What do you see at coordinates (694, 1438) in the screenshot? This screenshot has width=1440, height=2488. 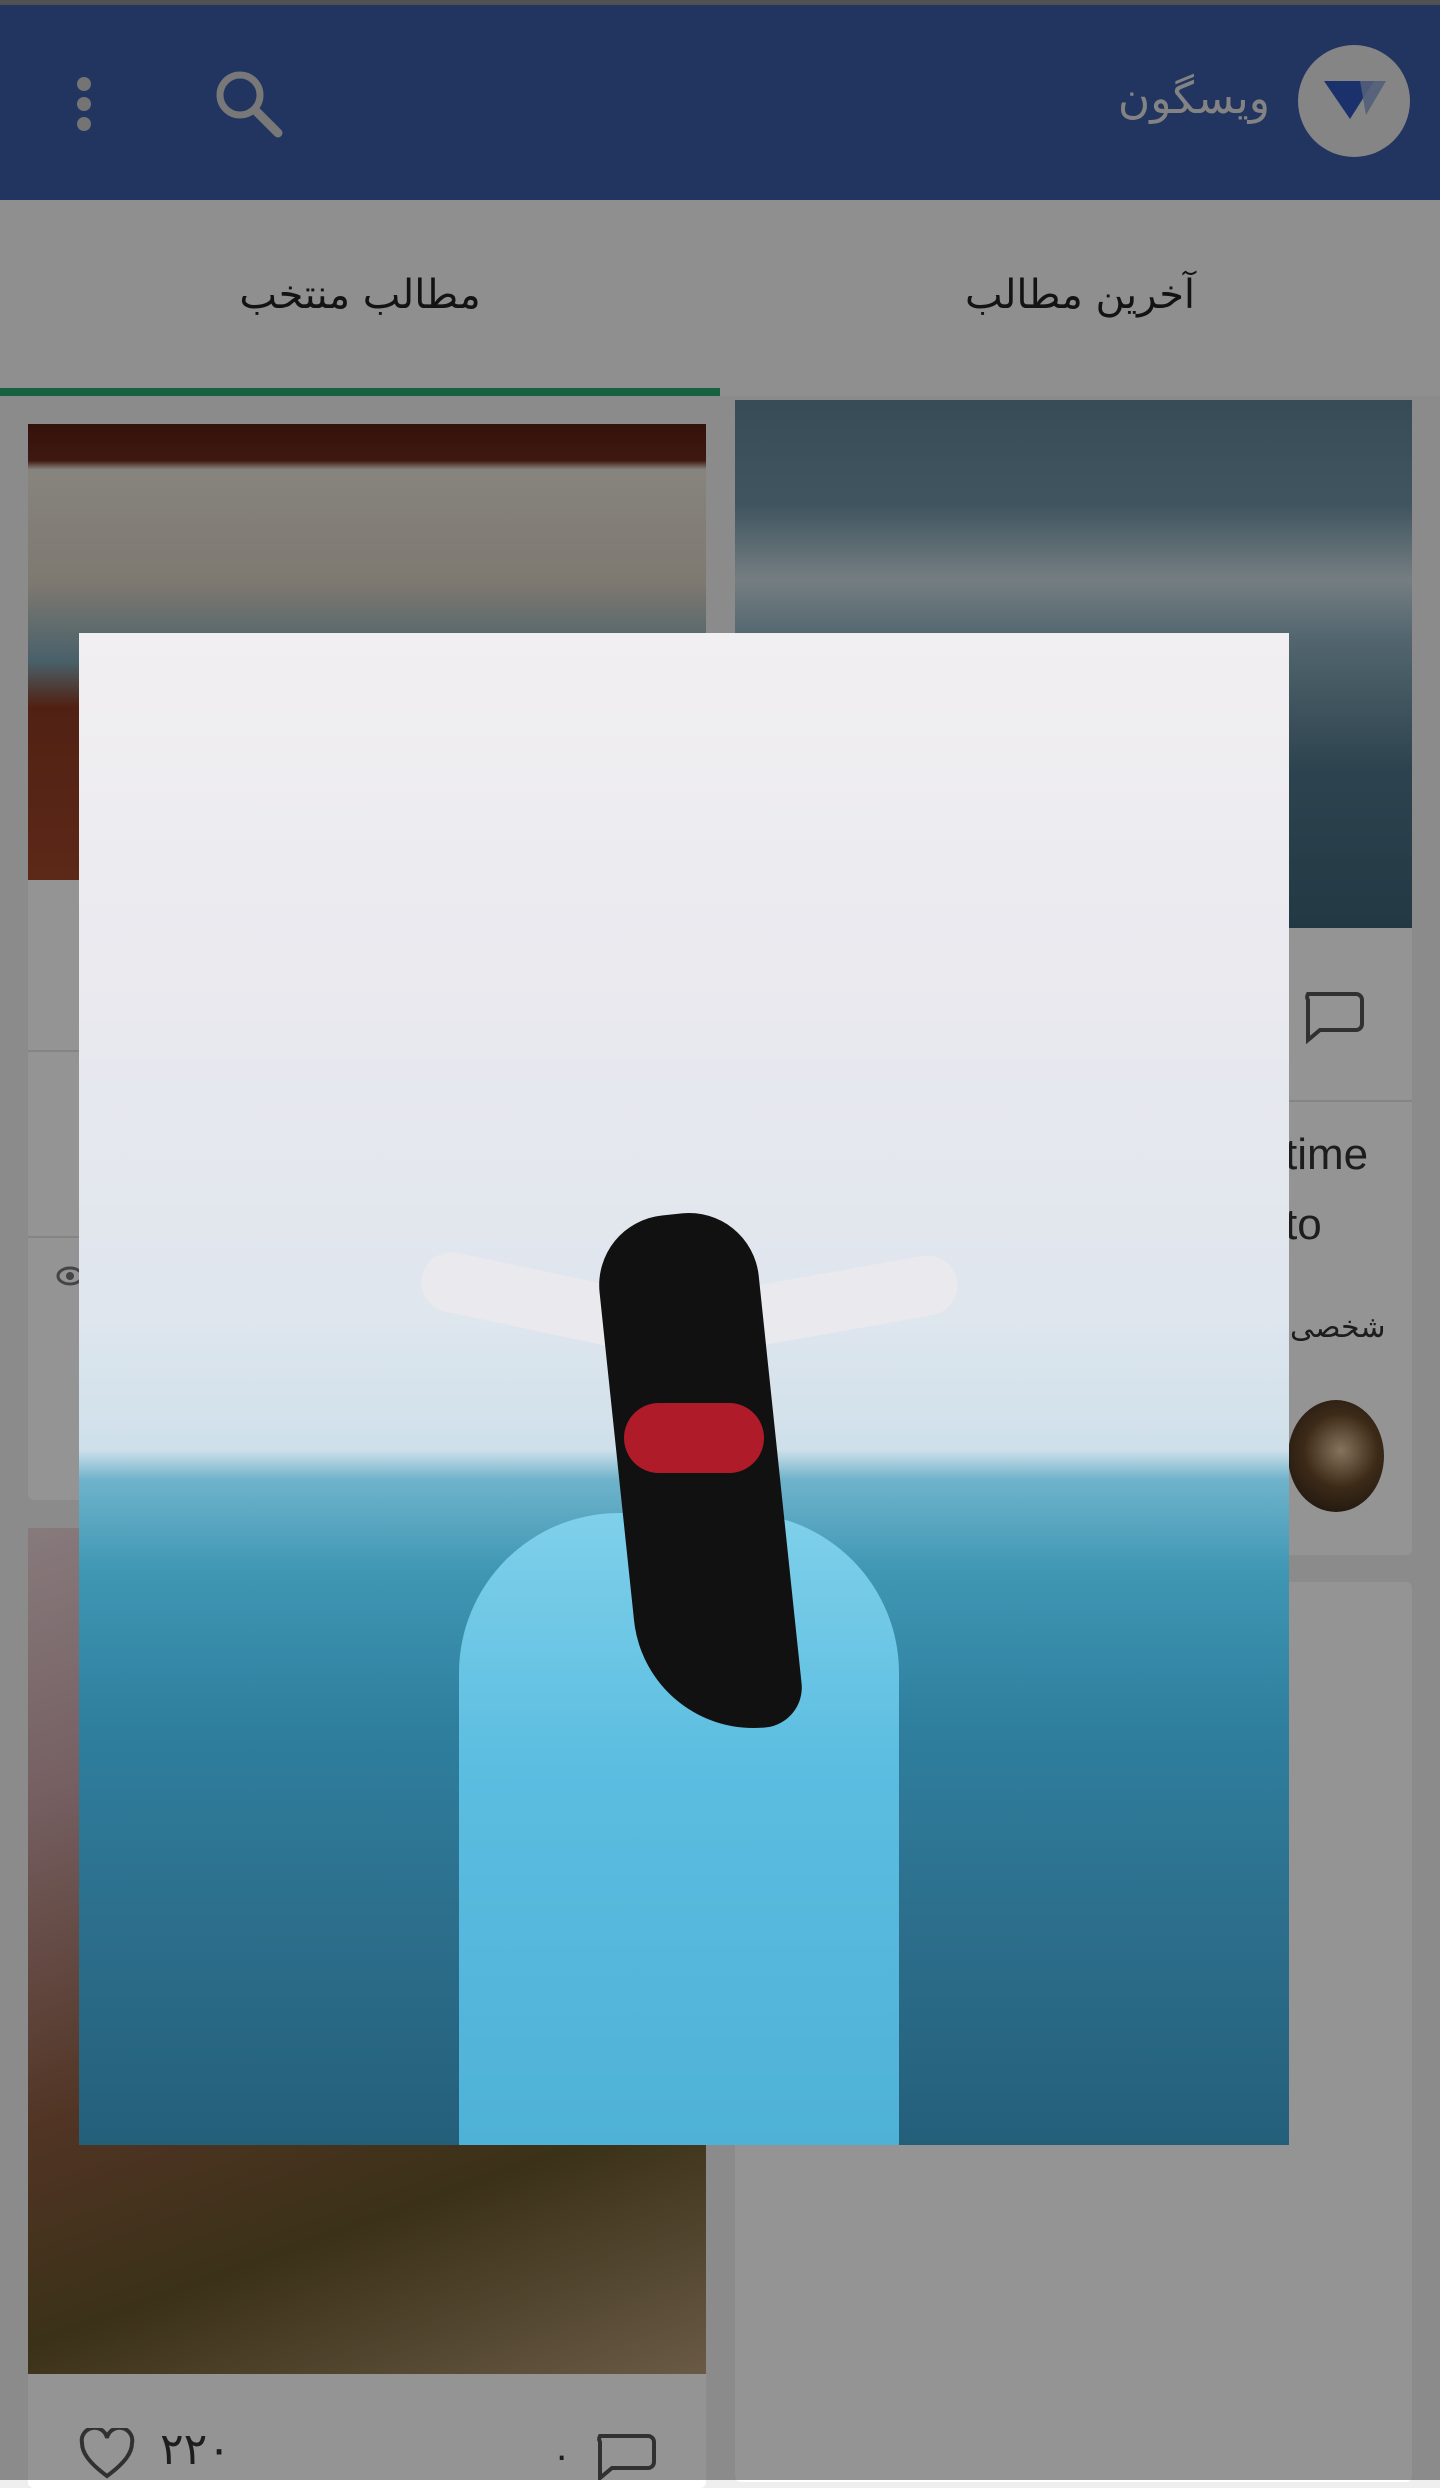 I see `preview-figure-flowers` at bounding box center [694, 1438].